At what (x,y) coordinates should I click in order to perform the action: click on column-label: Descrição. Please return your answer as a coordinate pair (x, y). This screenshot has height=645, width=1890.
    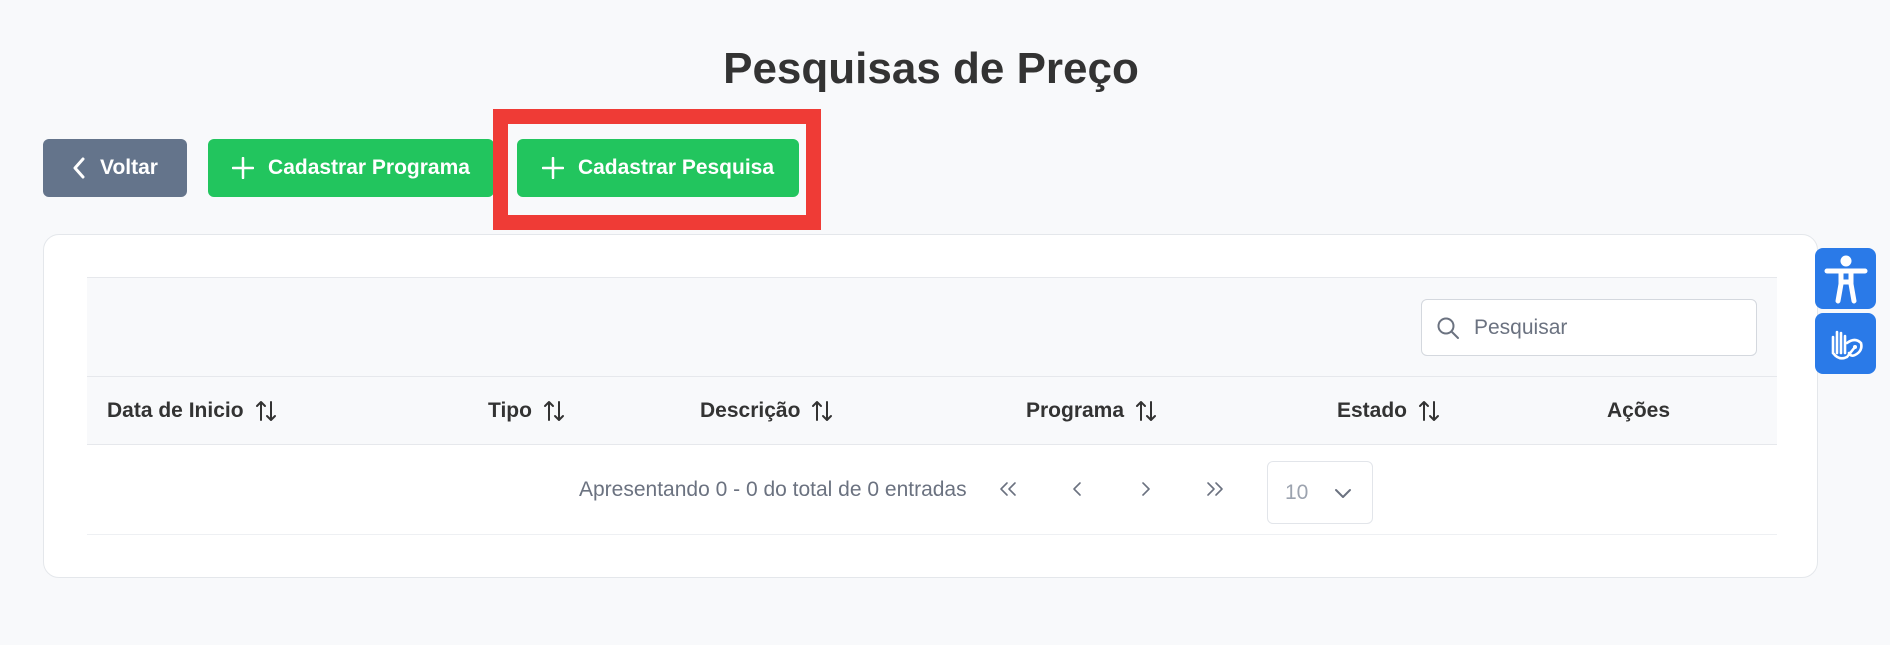
    Looking at the image, I should click on (750, 410).